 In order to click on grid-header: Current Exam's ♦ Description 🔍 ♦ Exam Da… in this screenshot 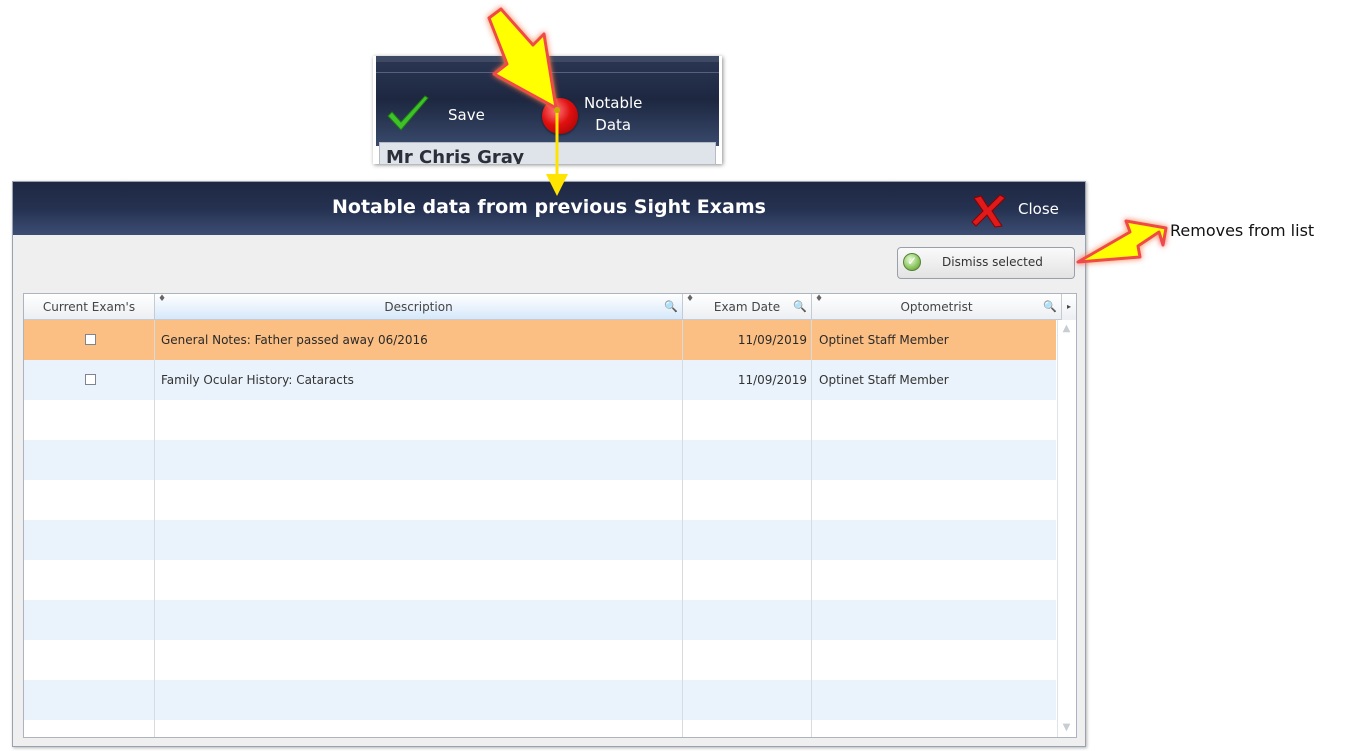, I will do `click(550, 307)`.